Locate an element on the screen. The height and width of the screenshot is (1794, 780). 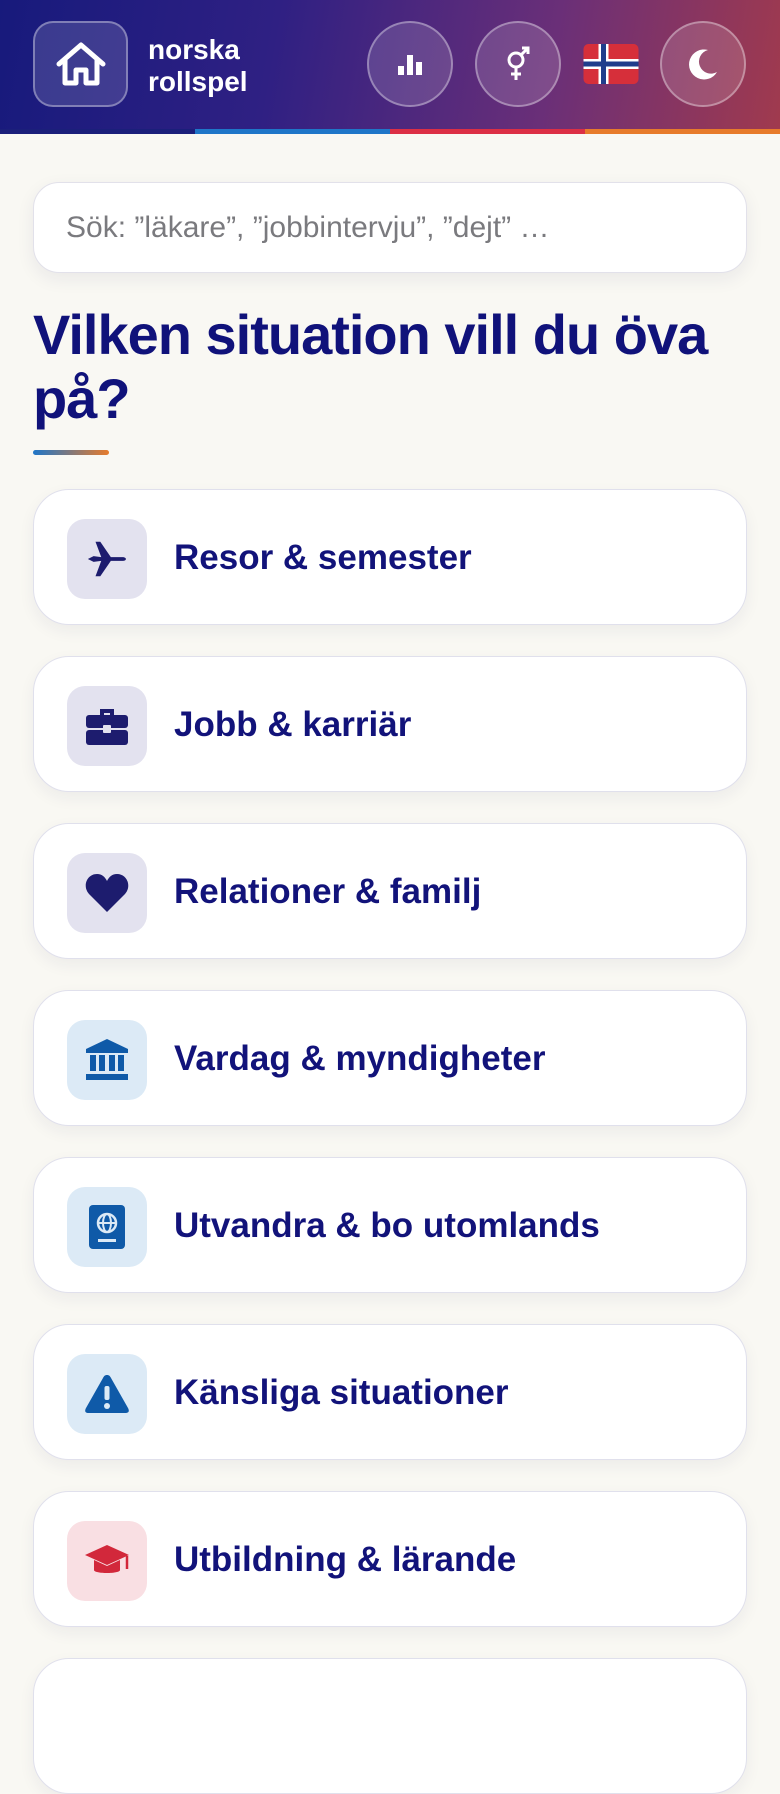
home-button is located at coordinates (80, 64).